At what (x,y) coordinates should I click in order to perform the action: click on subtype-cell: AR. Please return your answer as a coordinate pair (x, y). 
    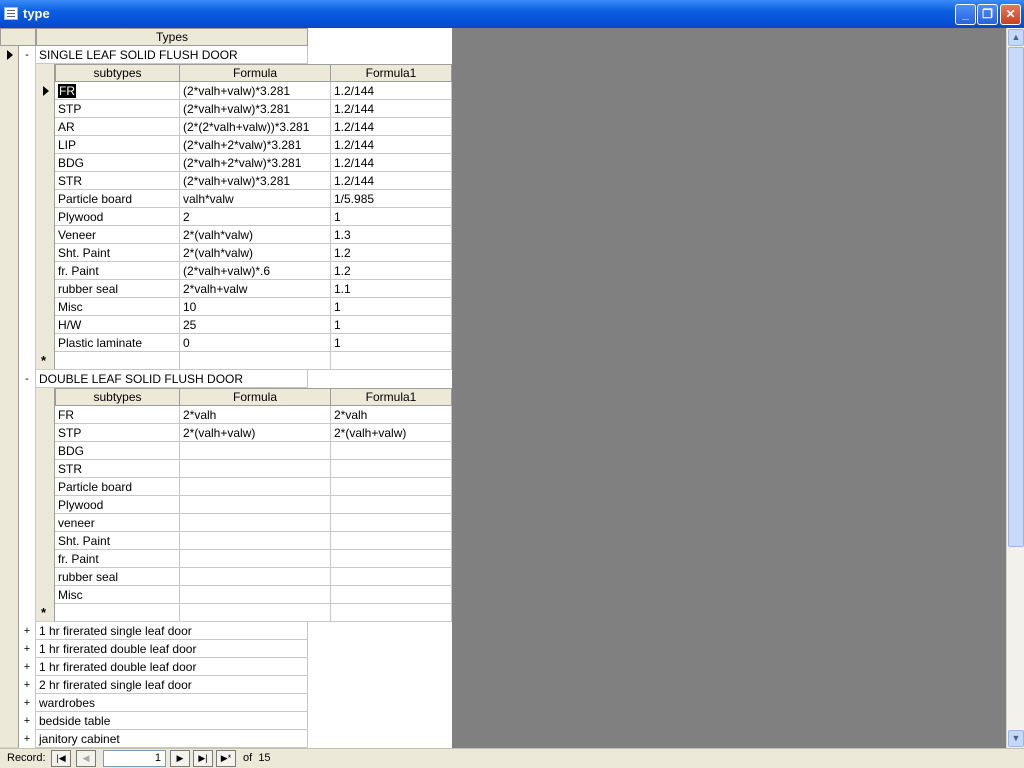
    Looking at the image, I should click on (117, 127).